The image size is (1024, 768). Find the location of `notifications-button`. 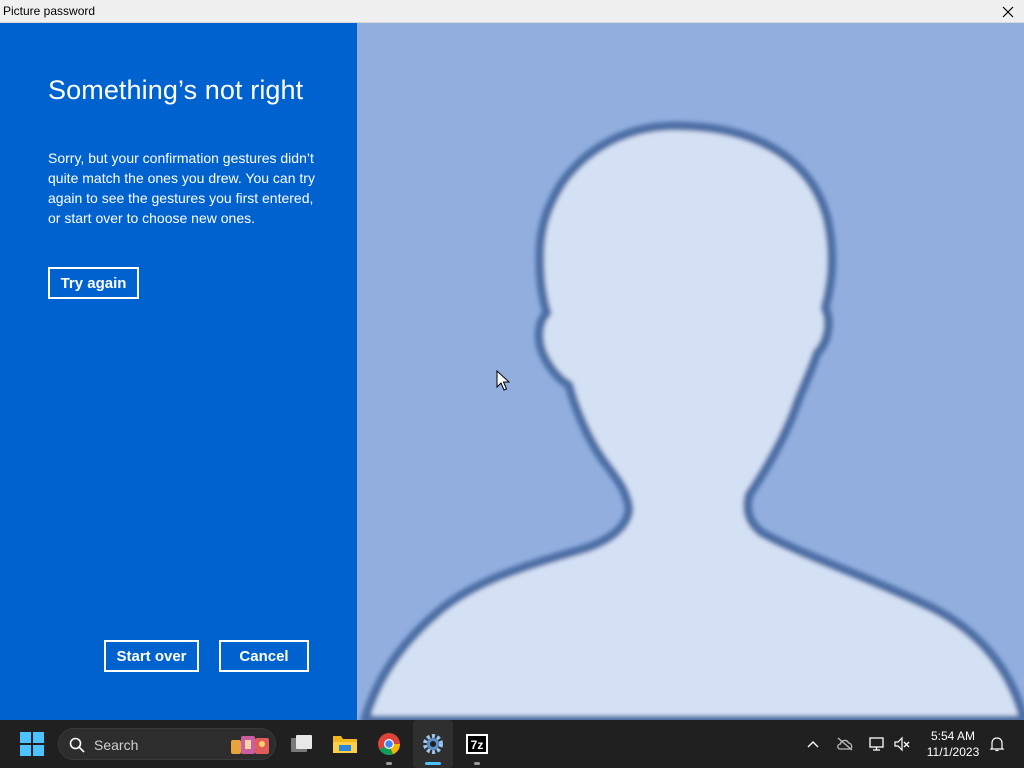

notifications-button is located at coordinates (997, 744).